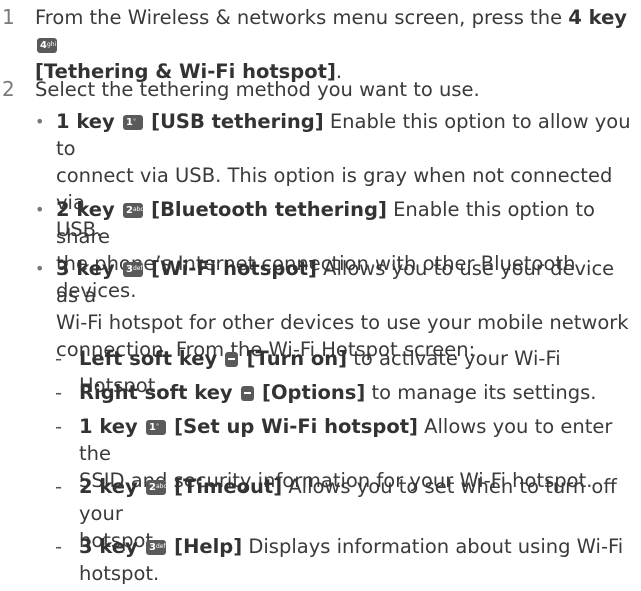  What do you see at coordinates (47, 45) in the screenshot?
I see `key-4-icon: 4 ghi` at bounding box center [47, 45].